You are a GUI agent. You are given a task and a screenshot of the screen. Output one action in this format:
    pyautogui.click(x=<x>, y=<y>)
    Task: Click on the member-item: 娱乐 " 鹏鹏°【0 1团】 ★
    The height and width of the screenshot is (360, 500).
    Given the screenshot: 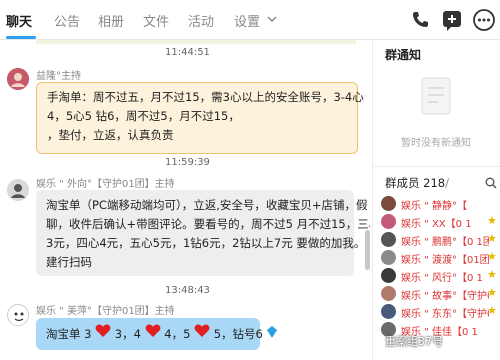 What is the action you would take?
    pyautogui.click(x=440, y=240)
    